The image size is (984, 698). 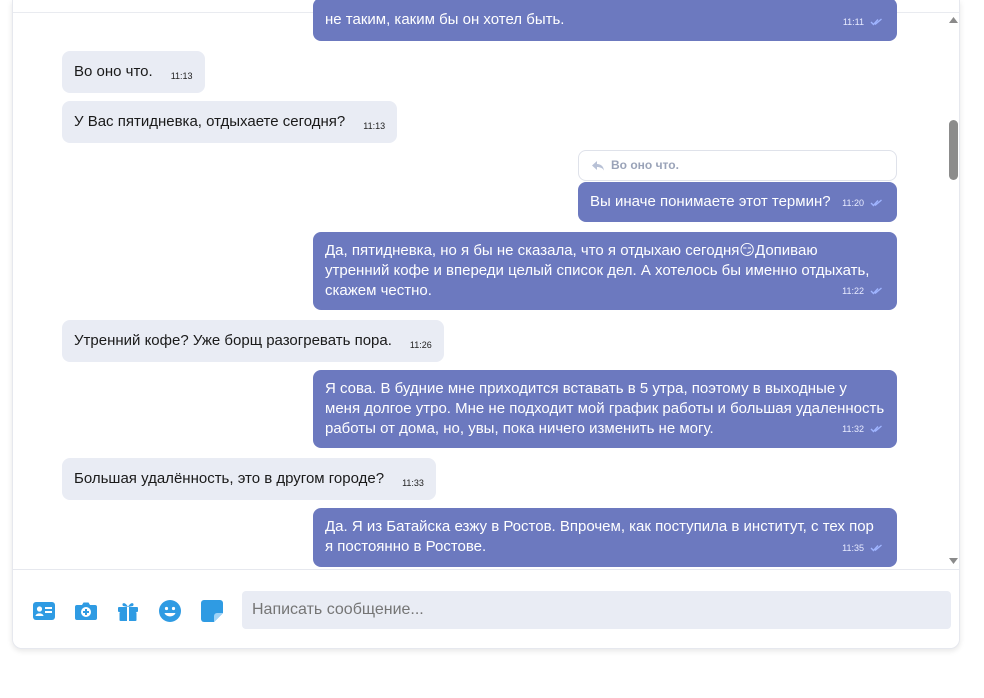 I want to click on message-meta: 11:22, so click(x=862, y=291).